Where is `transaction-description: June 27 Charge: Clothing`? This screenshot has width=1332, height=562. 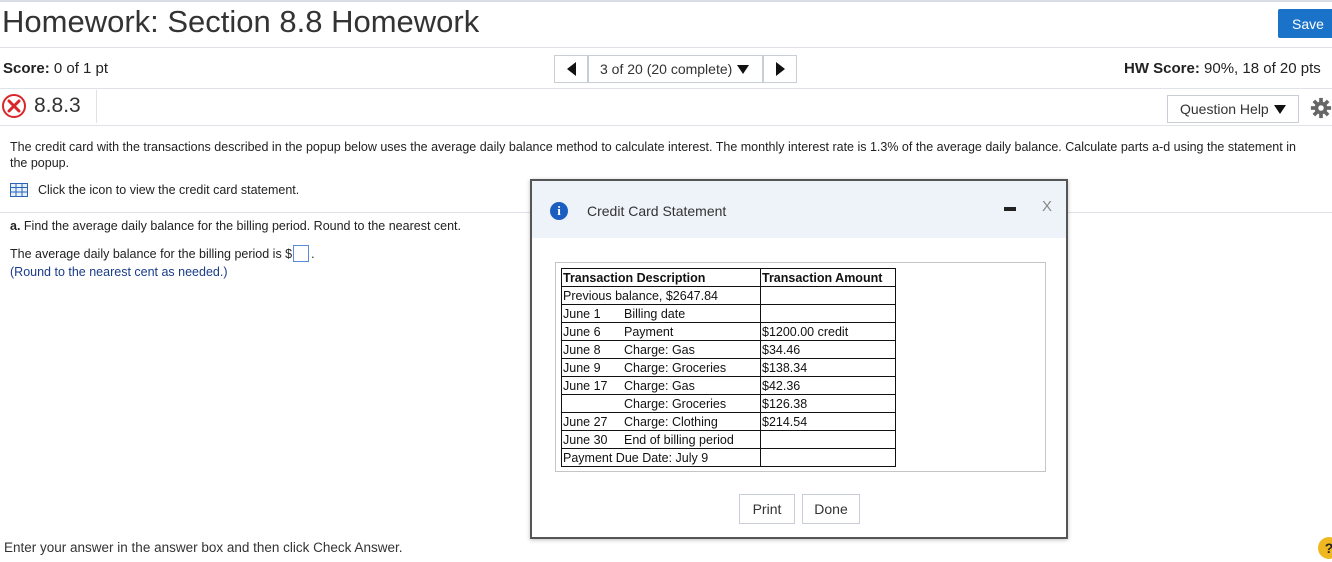 transaction-description: June 27 Charge: Clothing is located at coordinates (661, 421).